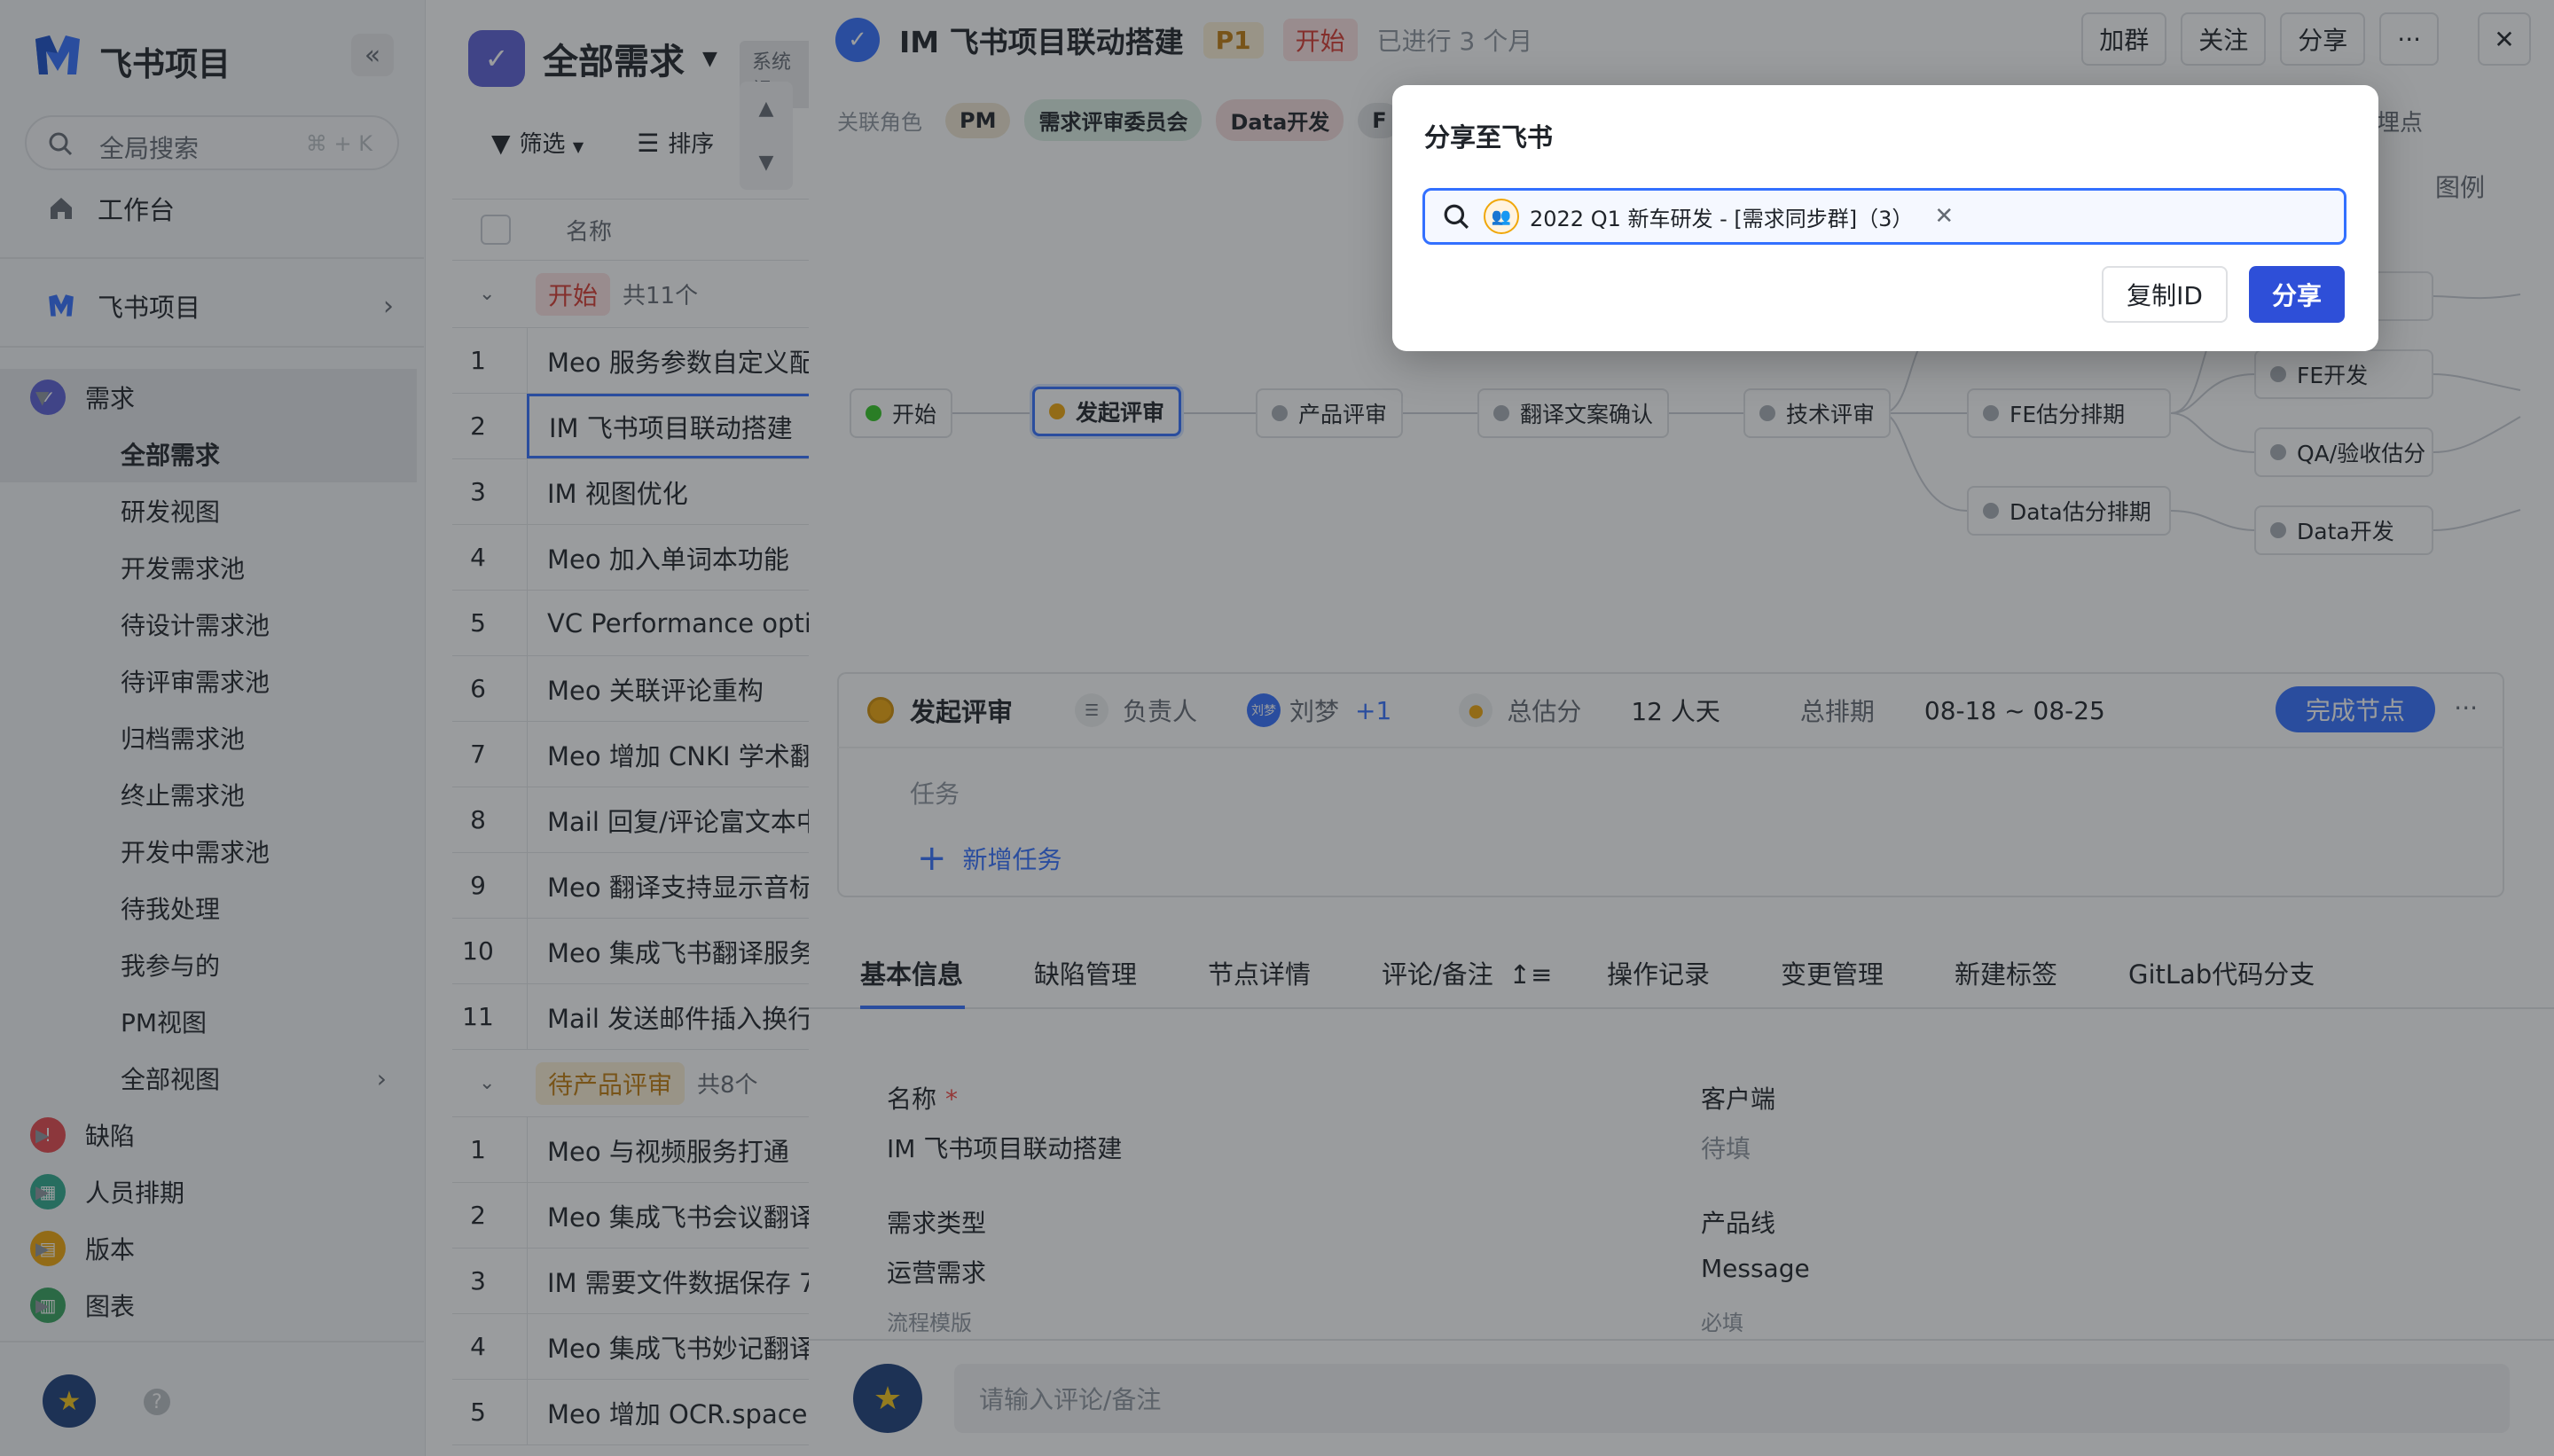 This screenshot has height=1456, width=2554. Describe the element at coordinates (2296, 294) in the screenshot. I see `share-confirm-button: 分享` at that location.